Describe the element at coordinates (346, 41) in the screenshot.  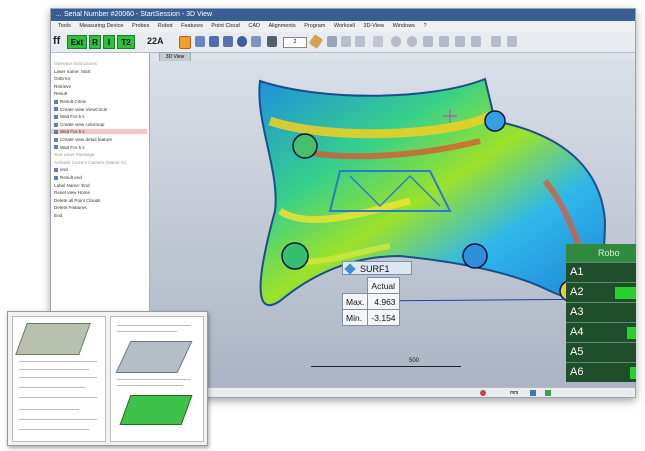
I see `copy-icon` at that location.